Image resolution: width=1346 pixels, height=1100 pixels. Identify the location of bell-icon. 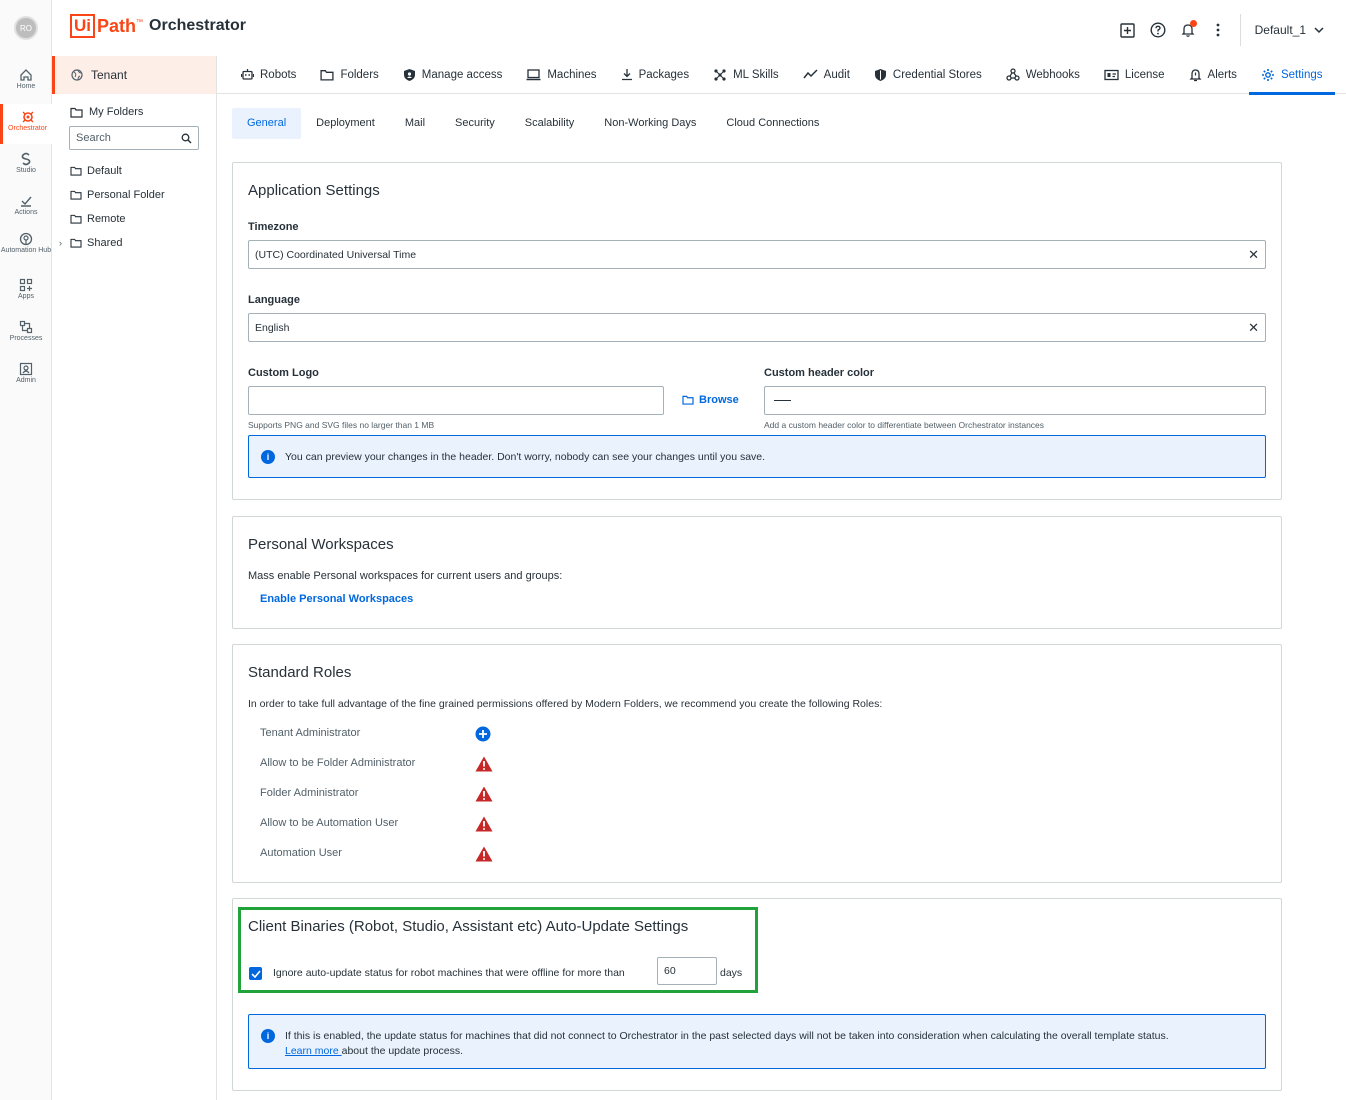
(1195, 74).